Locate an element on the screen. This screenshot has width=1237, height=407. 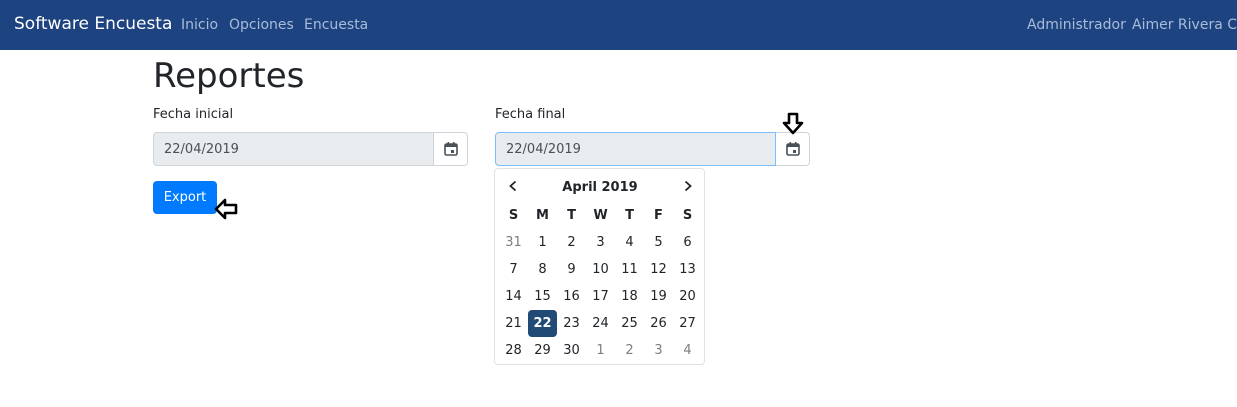
weekday-row: S M T W T F S is located at coordinates (600, 215).